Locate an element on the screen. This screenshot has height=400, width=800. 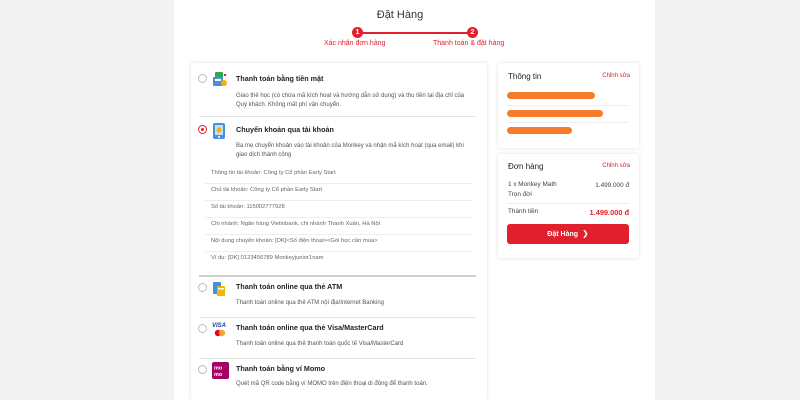
bank-info-row: Ví dụ: [DK] 0123456789 Monkeyjunior1nam is located at coordinates (267, 258).